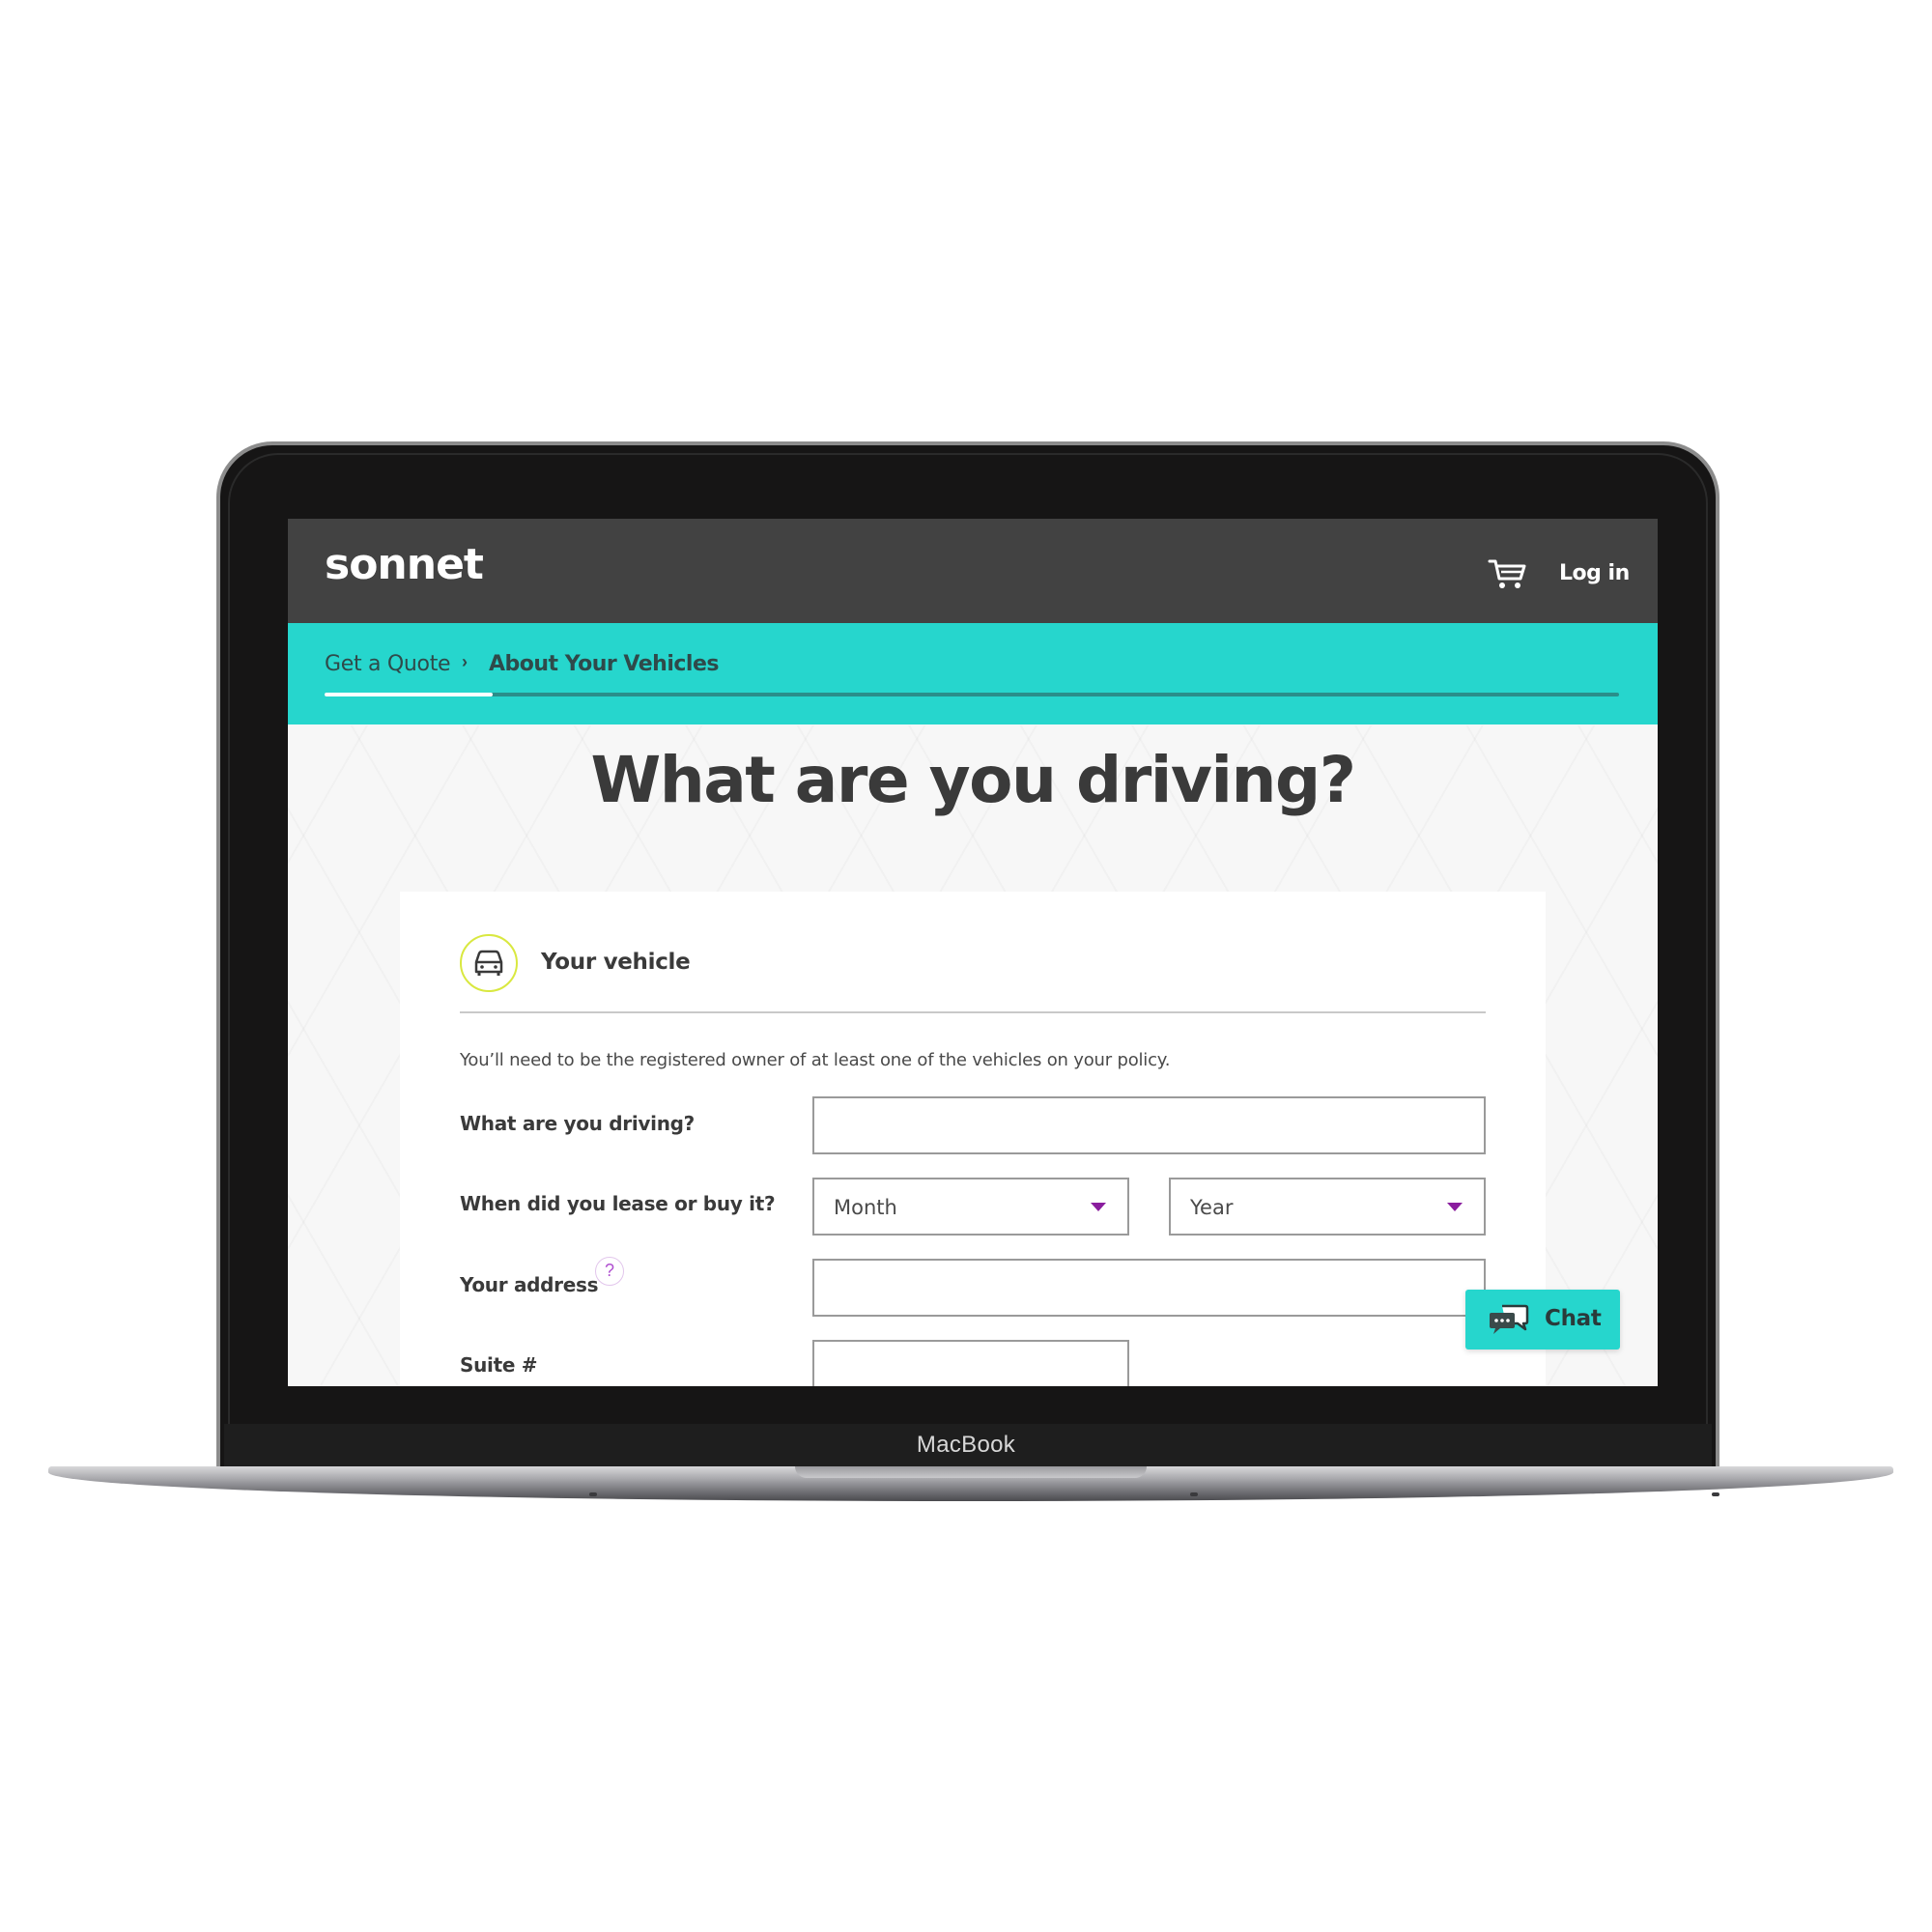 Image resolution: width=1932 pixels, height=1932 pixels. Describe the element at coordinates (973, 780) in the screenshot. I see `page-title: What are you driving?` at that location.